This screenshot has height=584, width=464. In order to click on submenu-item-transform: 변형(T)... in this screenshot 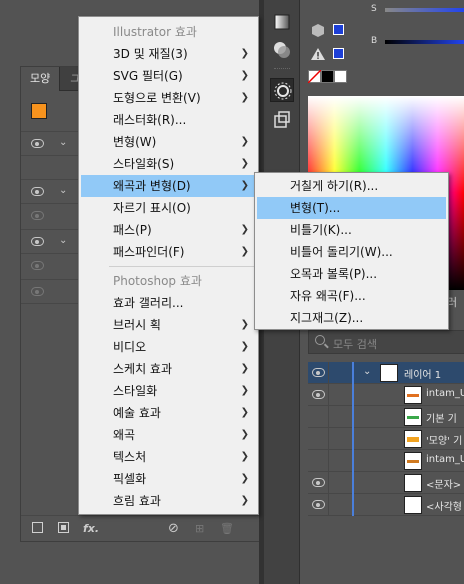, I will do `click(351, 208)`.